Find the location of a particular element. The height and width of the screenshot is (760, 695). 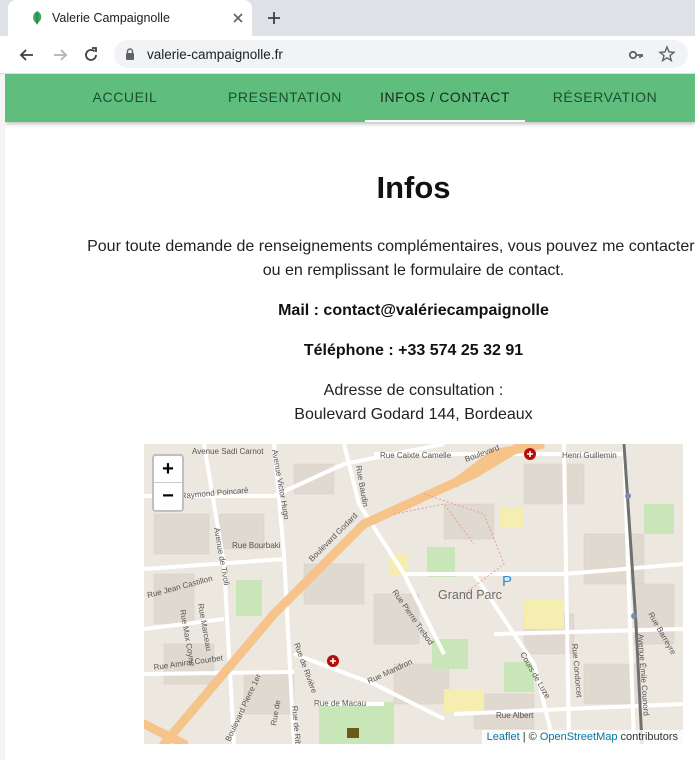

mail-line: Mail : contact@valériecampaignolle is located at coordinates (413, 310).